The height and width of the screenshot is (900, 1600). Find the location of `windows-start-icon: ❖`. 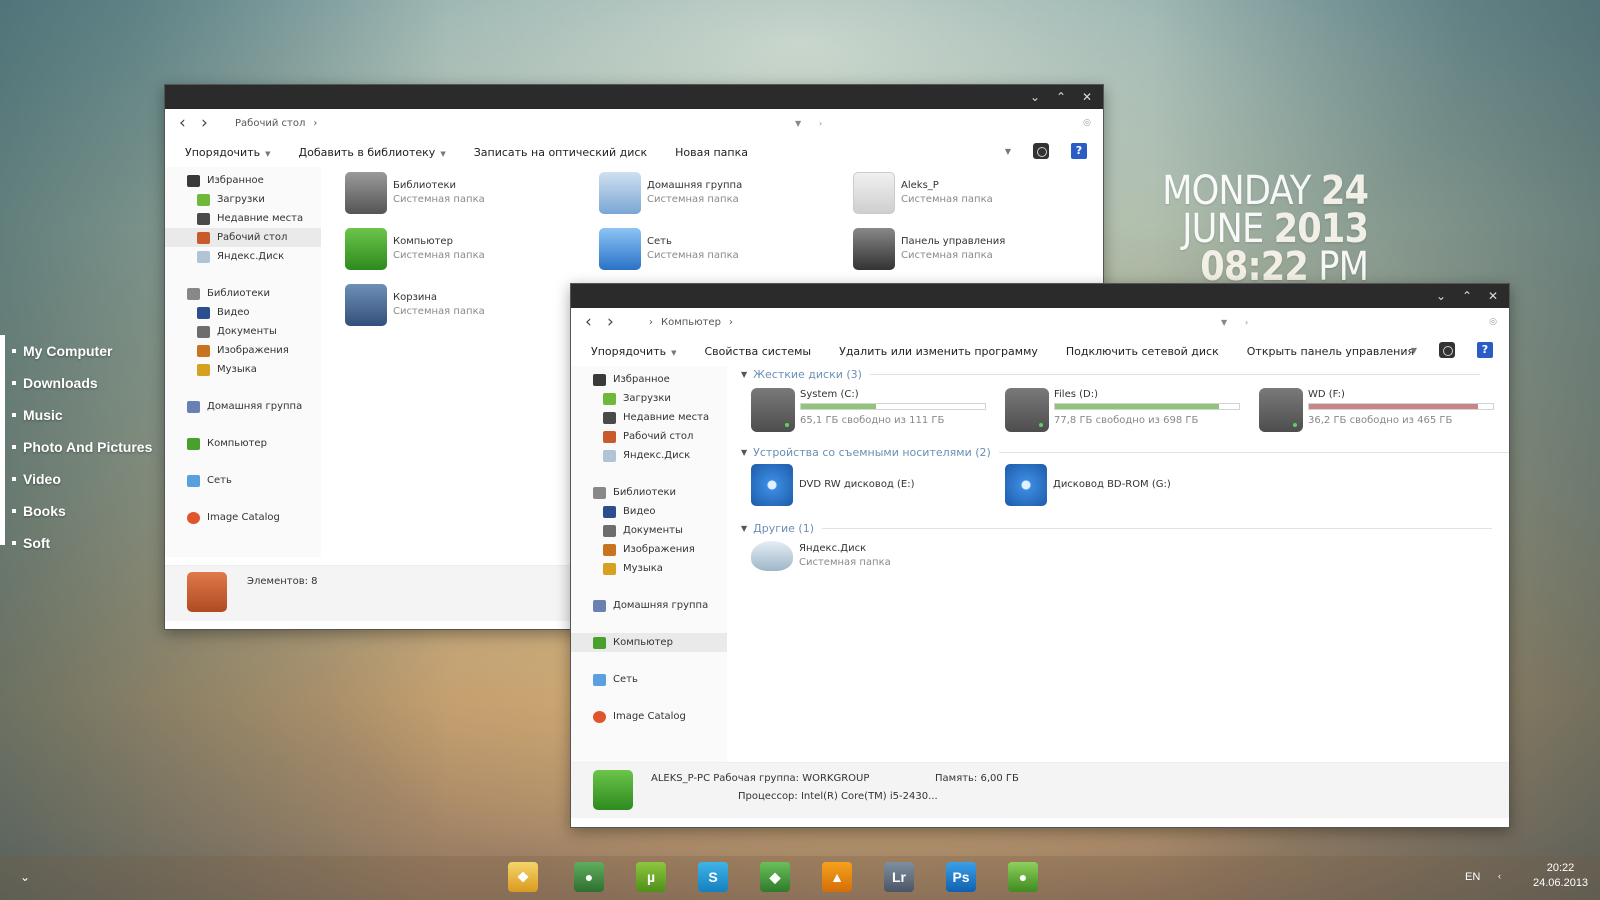

windows-start-icon: ❖ is located at coordinates (523, 877).